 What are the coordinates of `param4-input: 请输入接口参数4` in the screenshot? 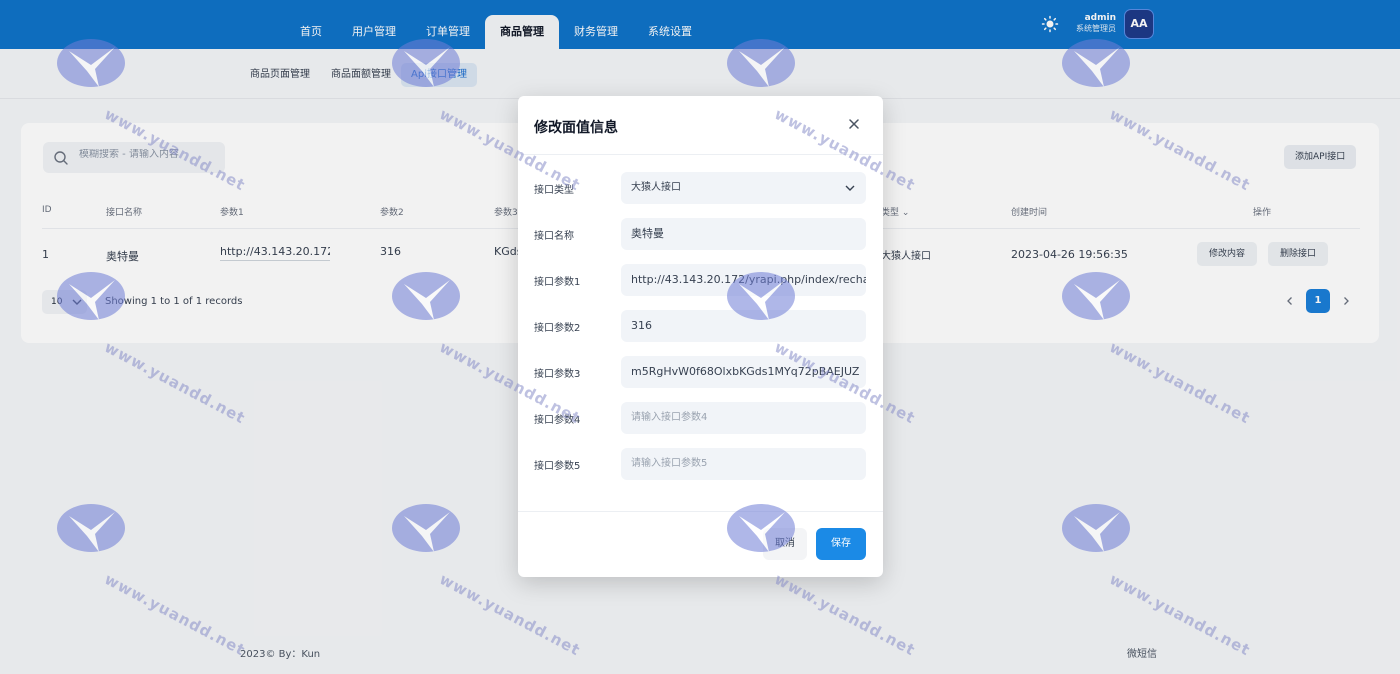 It's located at (743, 418).